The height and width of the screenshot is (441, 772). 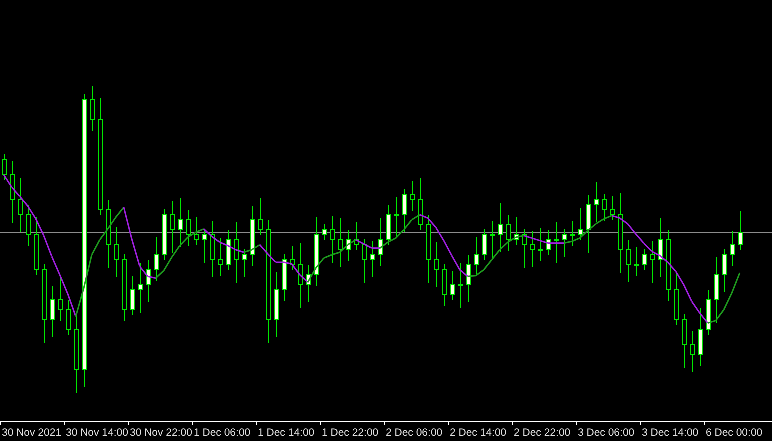 I want to click on time-label: 30 Nov 2021, so click(x=32, y=433).